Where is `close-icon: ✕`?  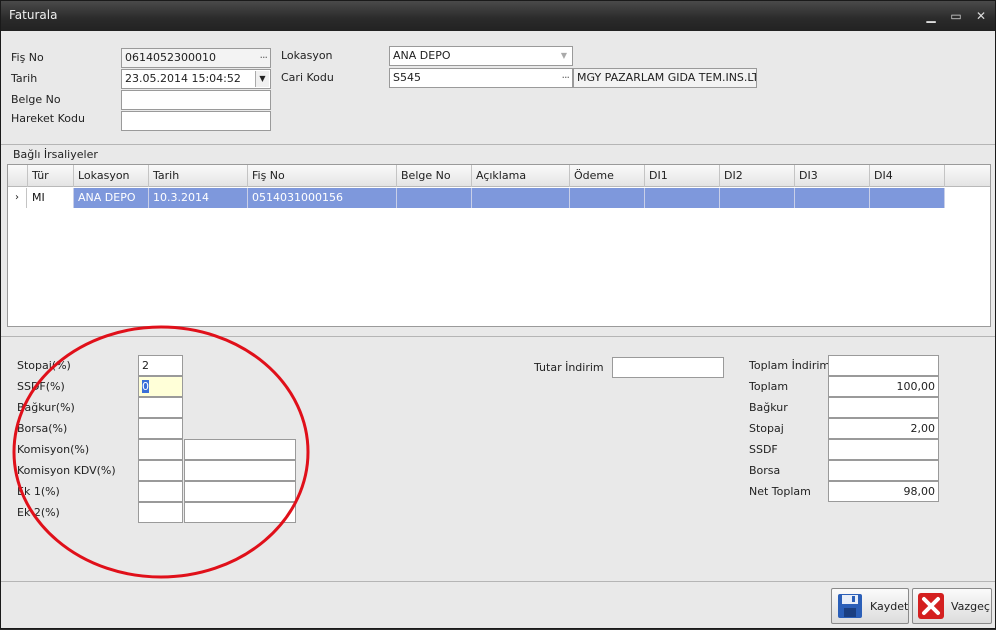
close-icon: ✕ is located at coordinates (981, 16).